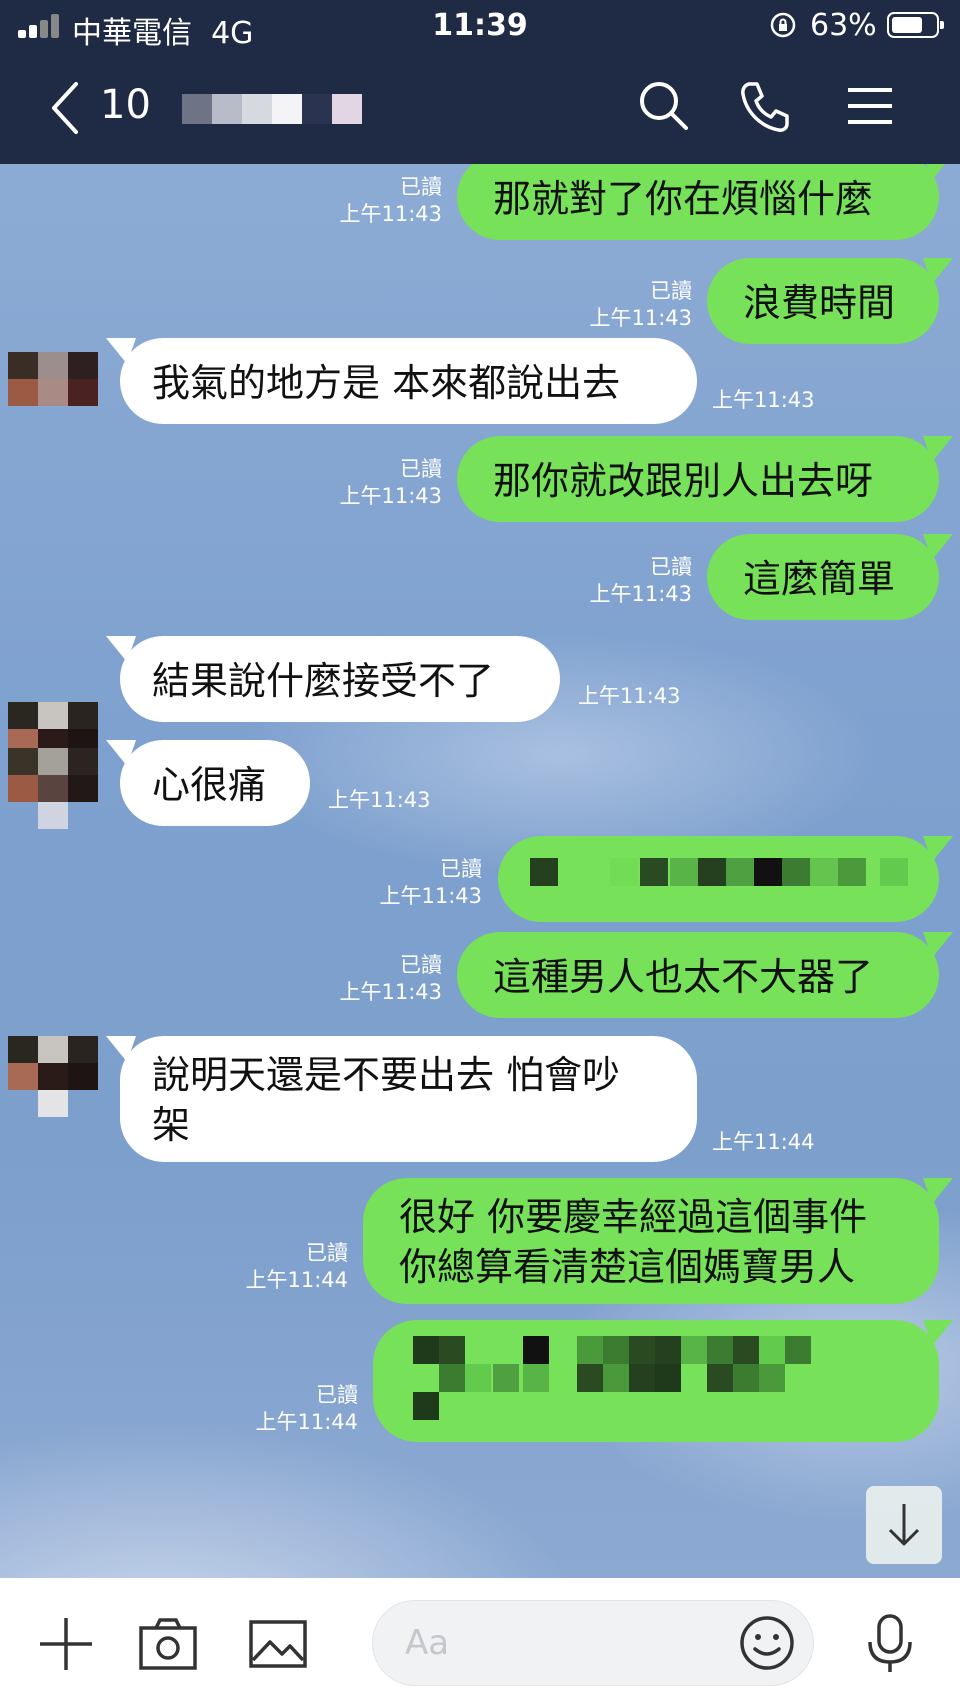 The width and height of the screenshot is (960, 1708). What do you see at coordinates (819, 579) in the screenshot?
I see `message-text: 這麼簡單` at bounding box center [819, 579].